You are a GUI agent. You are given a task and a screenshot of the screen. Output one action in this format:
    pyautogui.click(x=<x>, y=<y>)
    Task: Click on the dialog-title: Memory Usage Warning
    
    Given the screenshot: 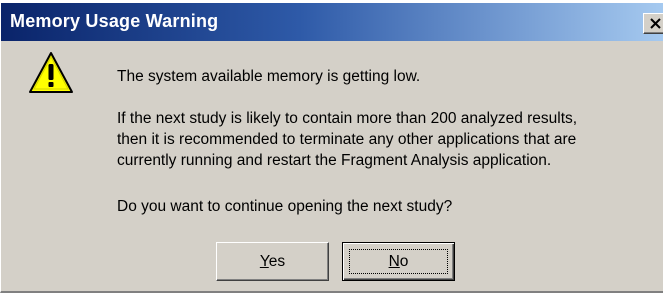 What is the action you would take?
    pyautogui.click(x=114, y=21)
    